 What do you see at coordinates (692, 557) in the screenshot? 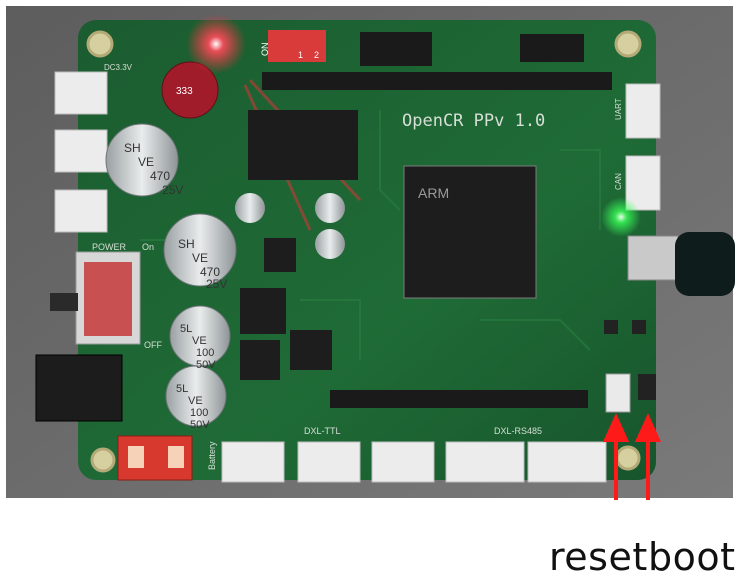
I see `boot-caption: boot` at bounding box center [692, 557].